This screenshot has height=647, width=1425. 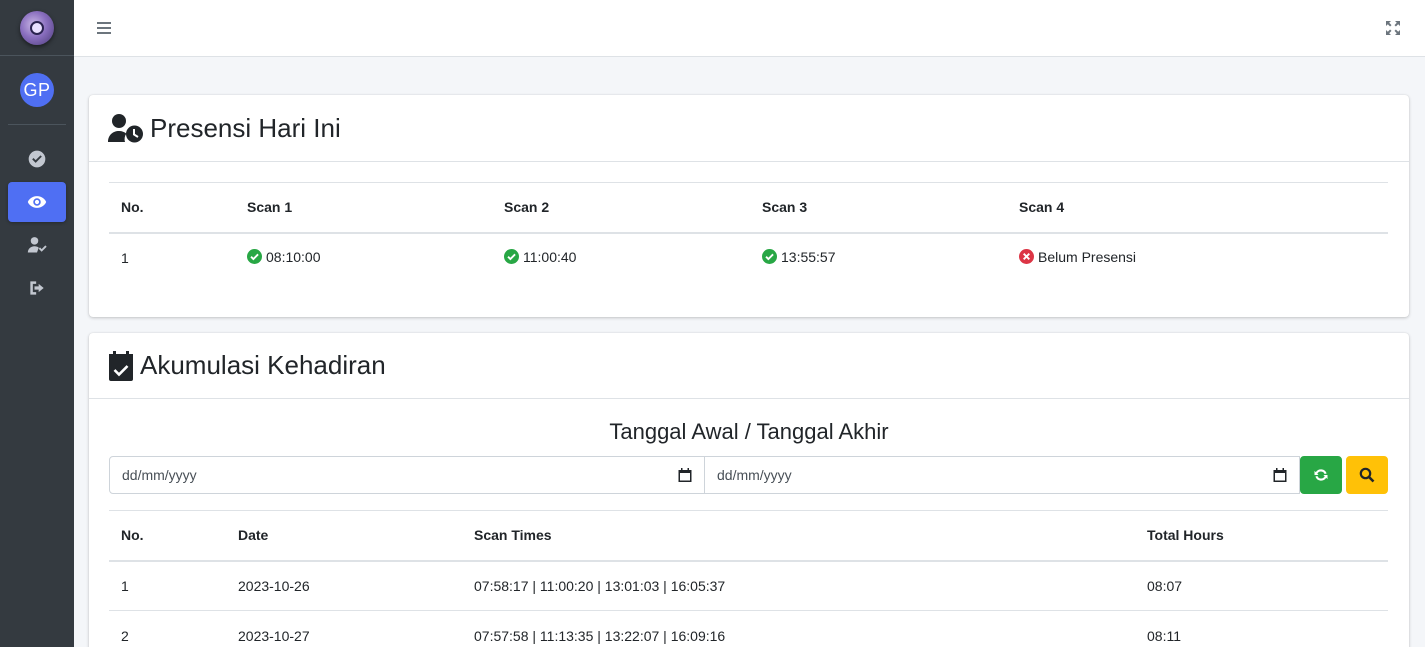 What do you see at coordinates (344, 585) in the screenshot?
I see `row-date: 2023-10-26` at bounding box center [344, 585].